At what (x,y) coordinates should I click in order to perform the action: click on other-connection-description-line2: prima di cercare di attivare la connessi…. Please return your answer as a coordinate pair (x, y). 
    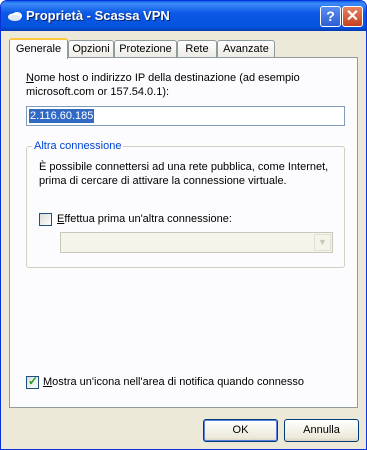
    Looking at the image, I should click on (163, 181).